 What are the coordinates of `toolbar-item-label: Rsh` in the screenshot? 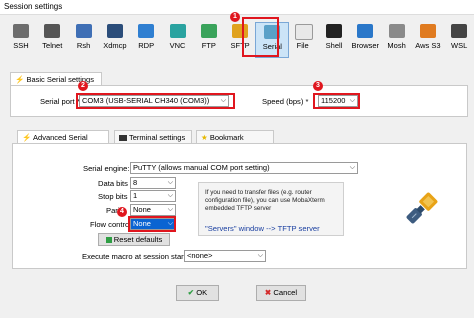 It's located at (83, 45).